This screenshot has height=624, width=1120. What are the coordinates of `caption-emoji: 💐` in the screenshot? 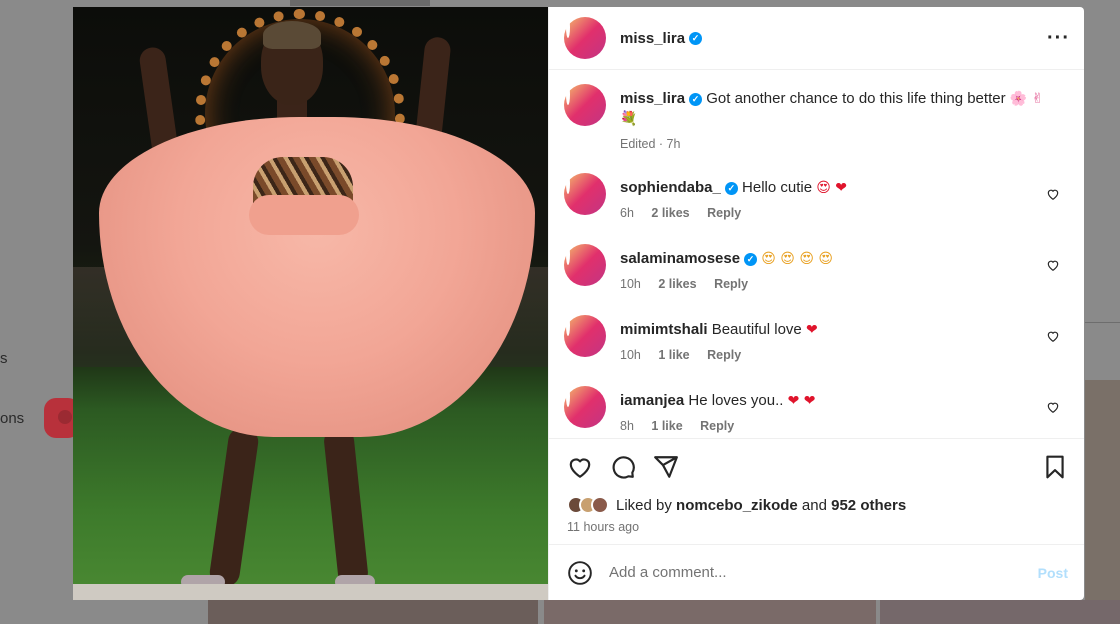 It's located at (629, 119).